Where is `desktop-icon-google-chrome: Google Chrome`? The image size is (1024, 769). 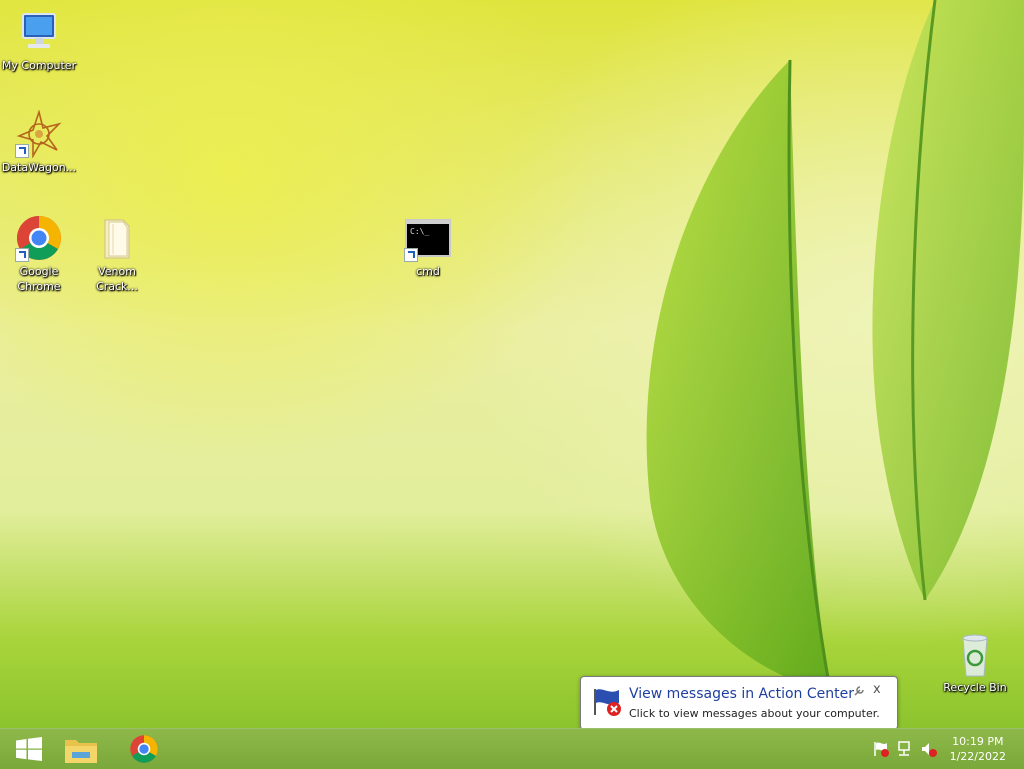
desktop-icon-google-chrome: Google Chrome is located at coordinates (39, 254).